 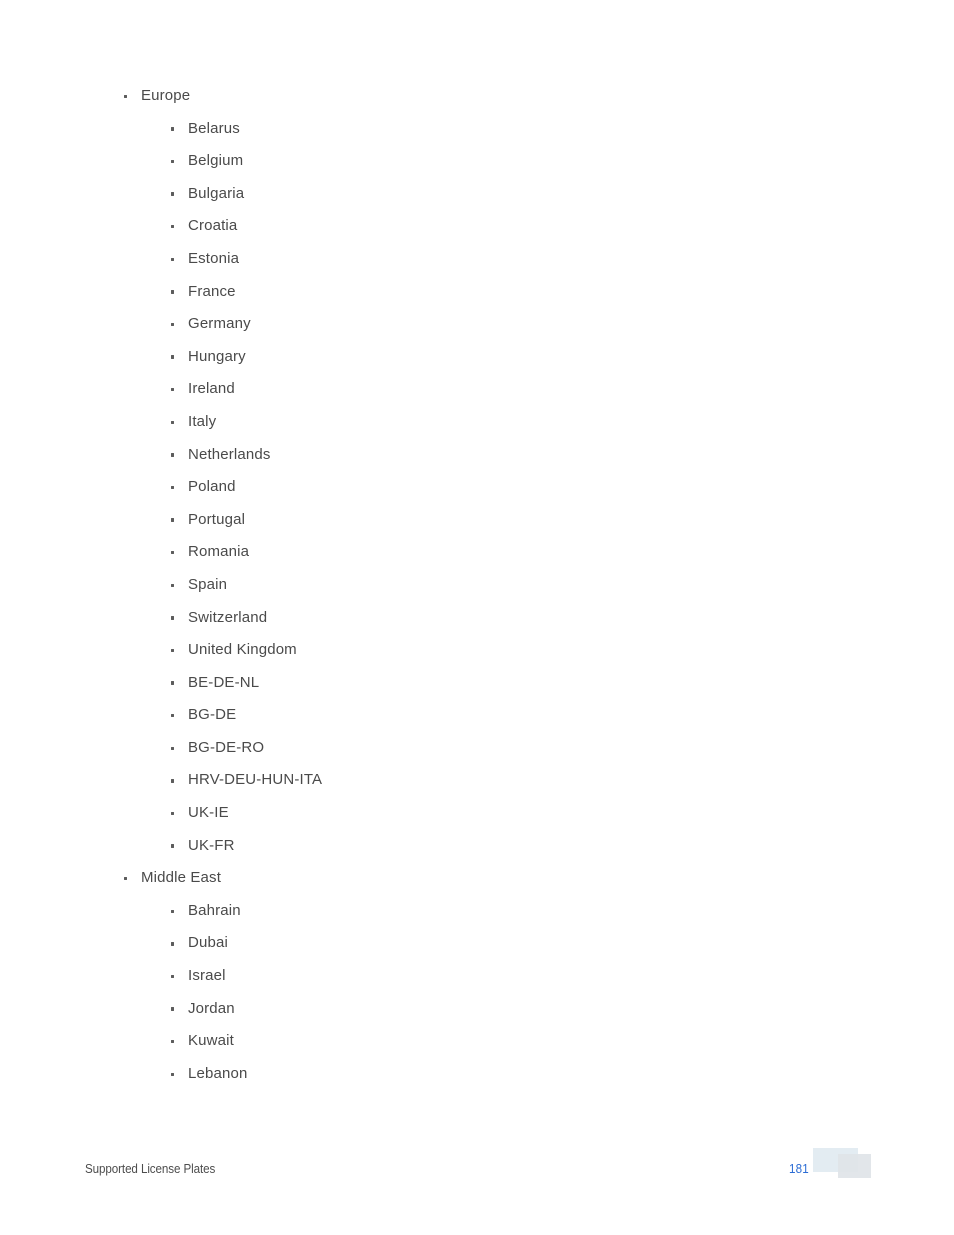 What do you see at coordinates (477, 813) in the screenshot?
I see `country-item: UK-IE` at bounding box center [477, 813].